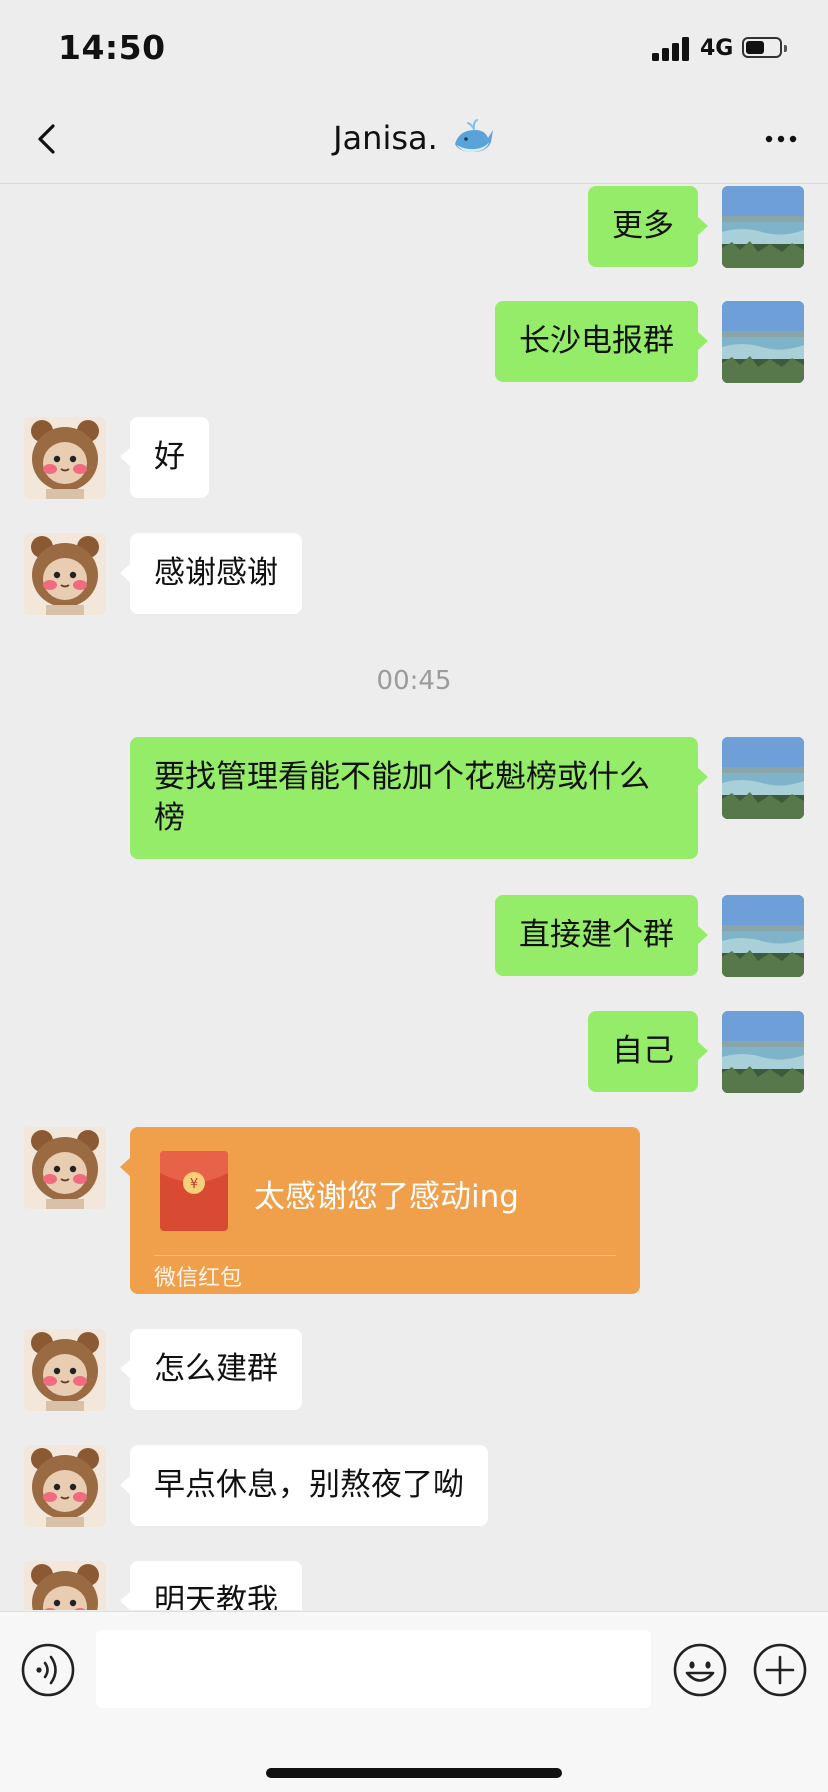 This screenshot has height=1792, width=828. Describe the element at coordinates (419, 798) in the screenshot. I see `outgoing-bubble: 要找管理看能不能加个花魁榜或什么榜` at that location.